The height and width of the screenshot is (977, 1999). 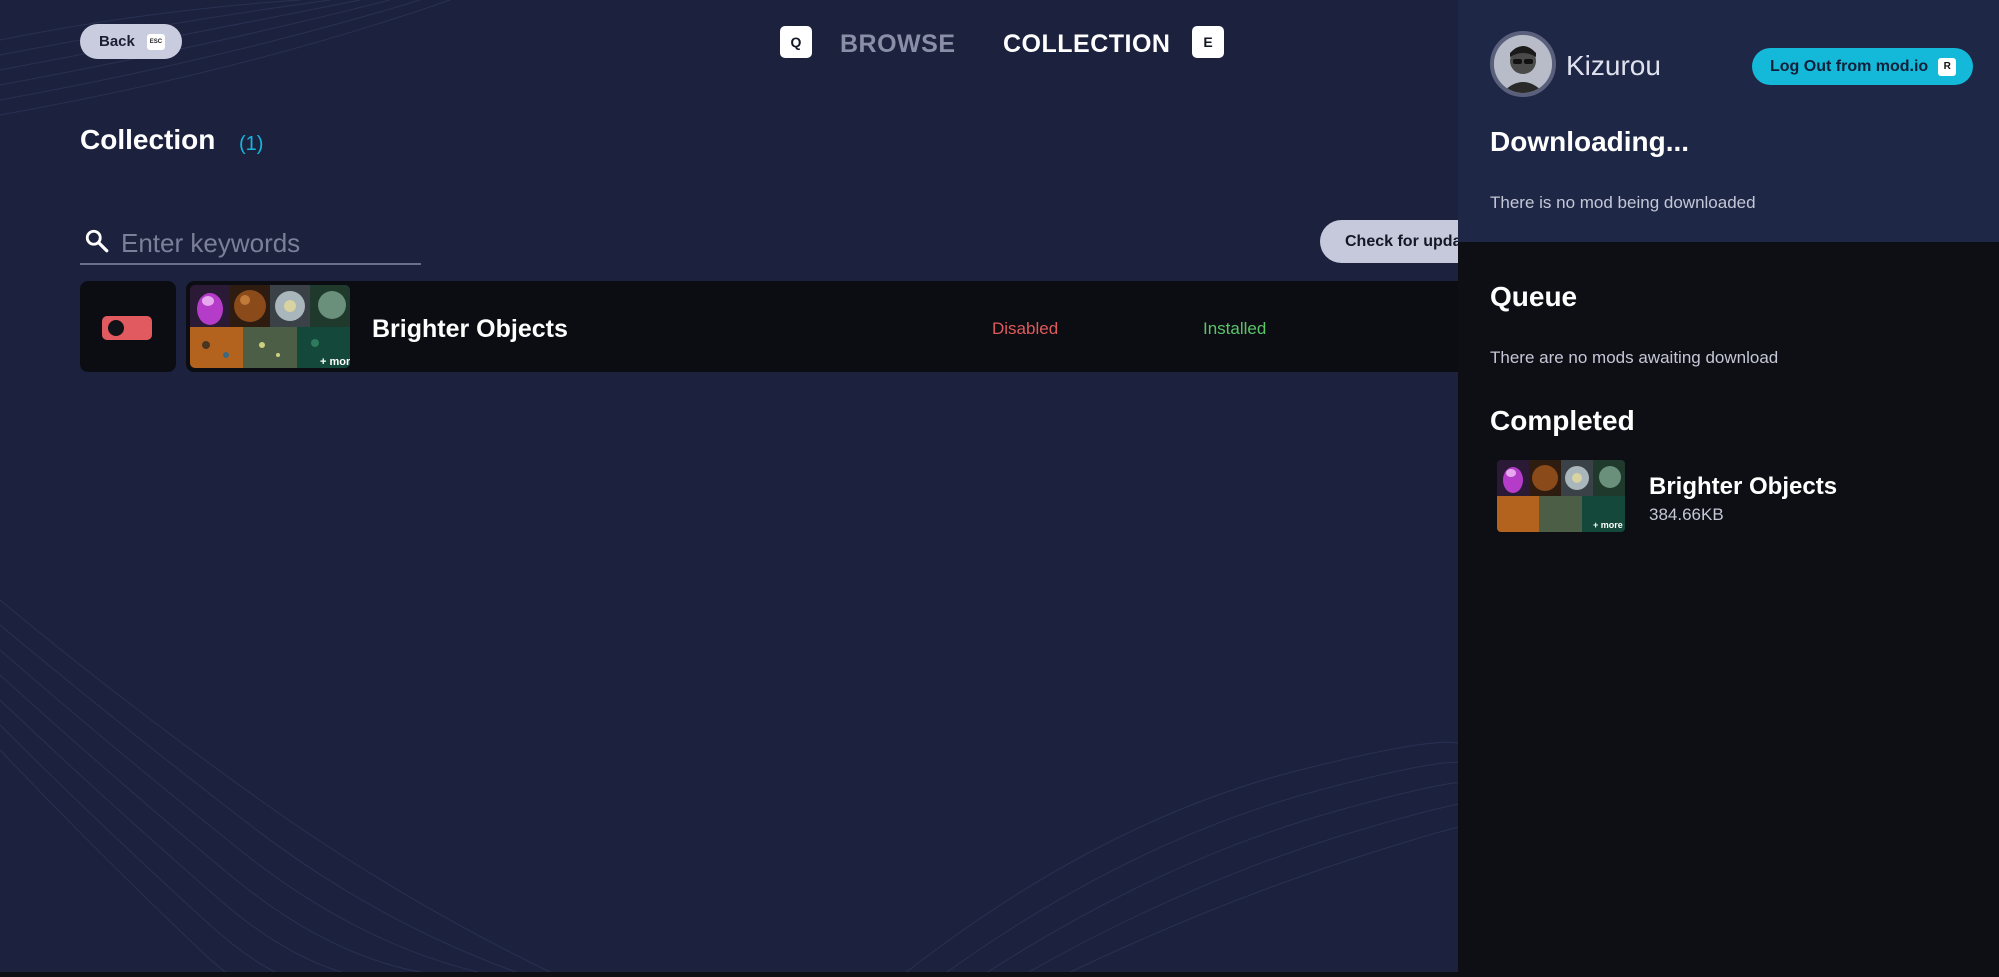 I want to click on next-tab-key-hint: E, so click(x=1208, y=42).